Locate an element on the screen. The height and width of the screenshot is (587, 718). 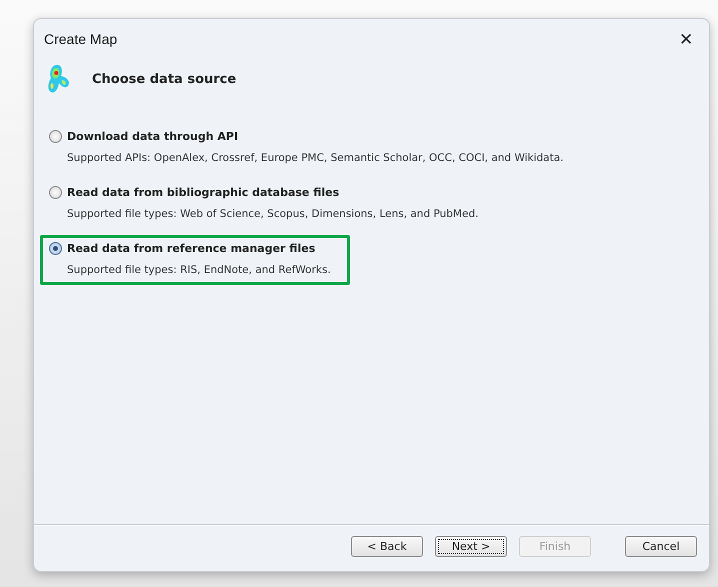
option-description: Supported APIs: OpenAlex, Crossref, Europe PMC, Semantic Scholar, OCC, COCI, and Wikidata. is located at coordinates (315, 158).